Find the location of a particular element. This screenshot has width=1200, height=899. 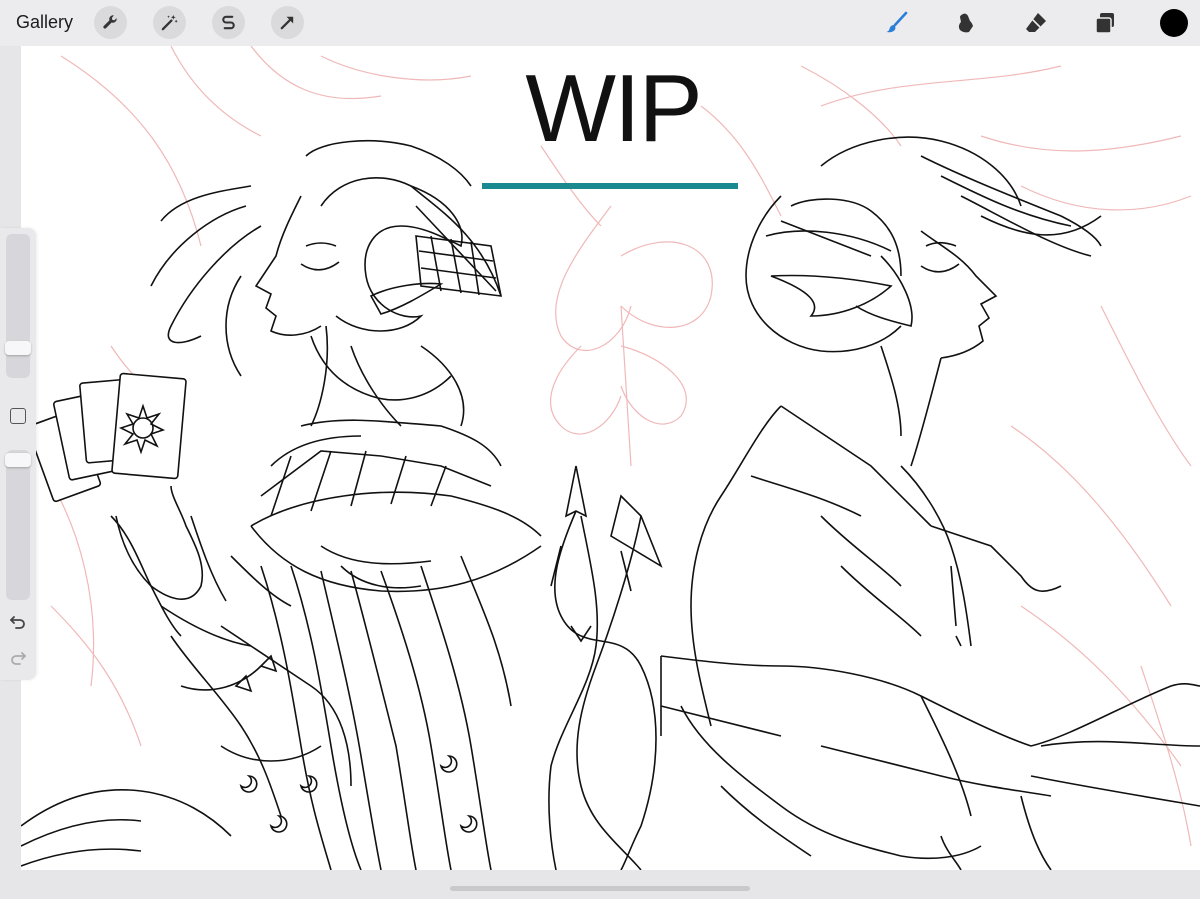

center-tails is located at coordinates (605, 667).